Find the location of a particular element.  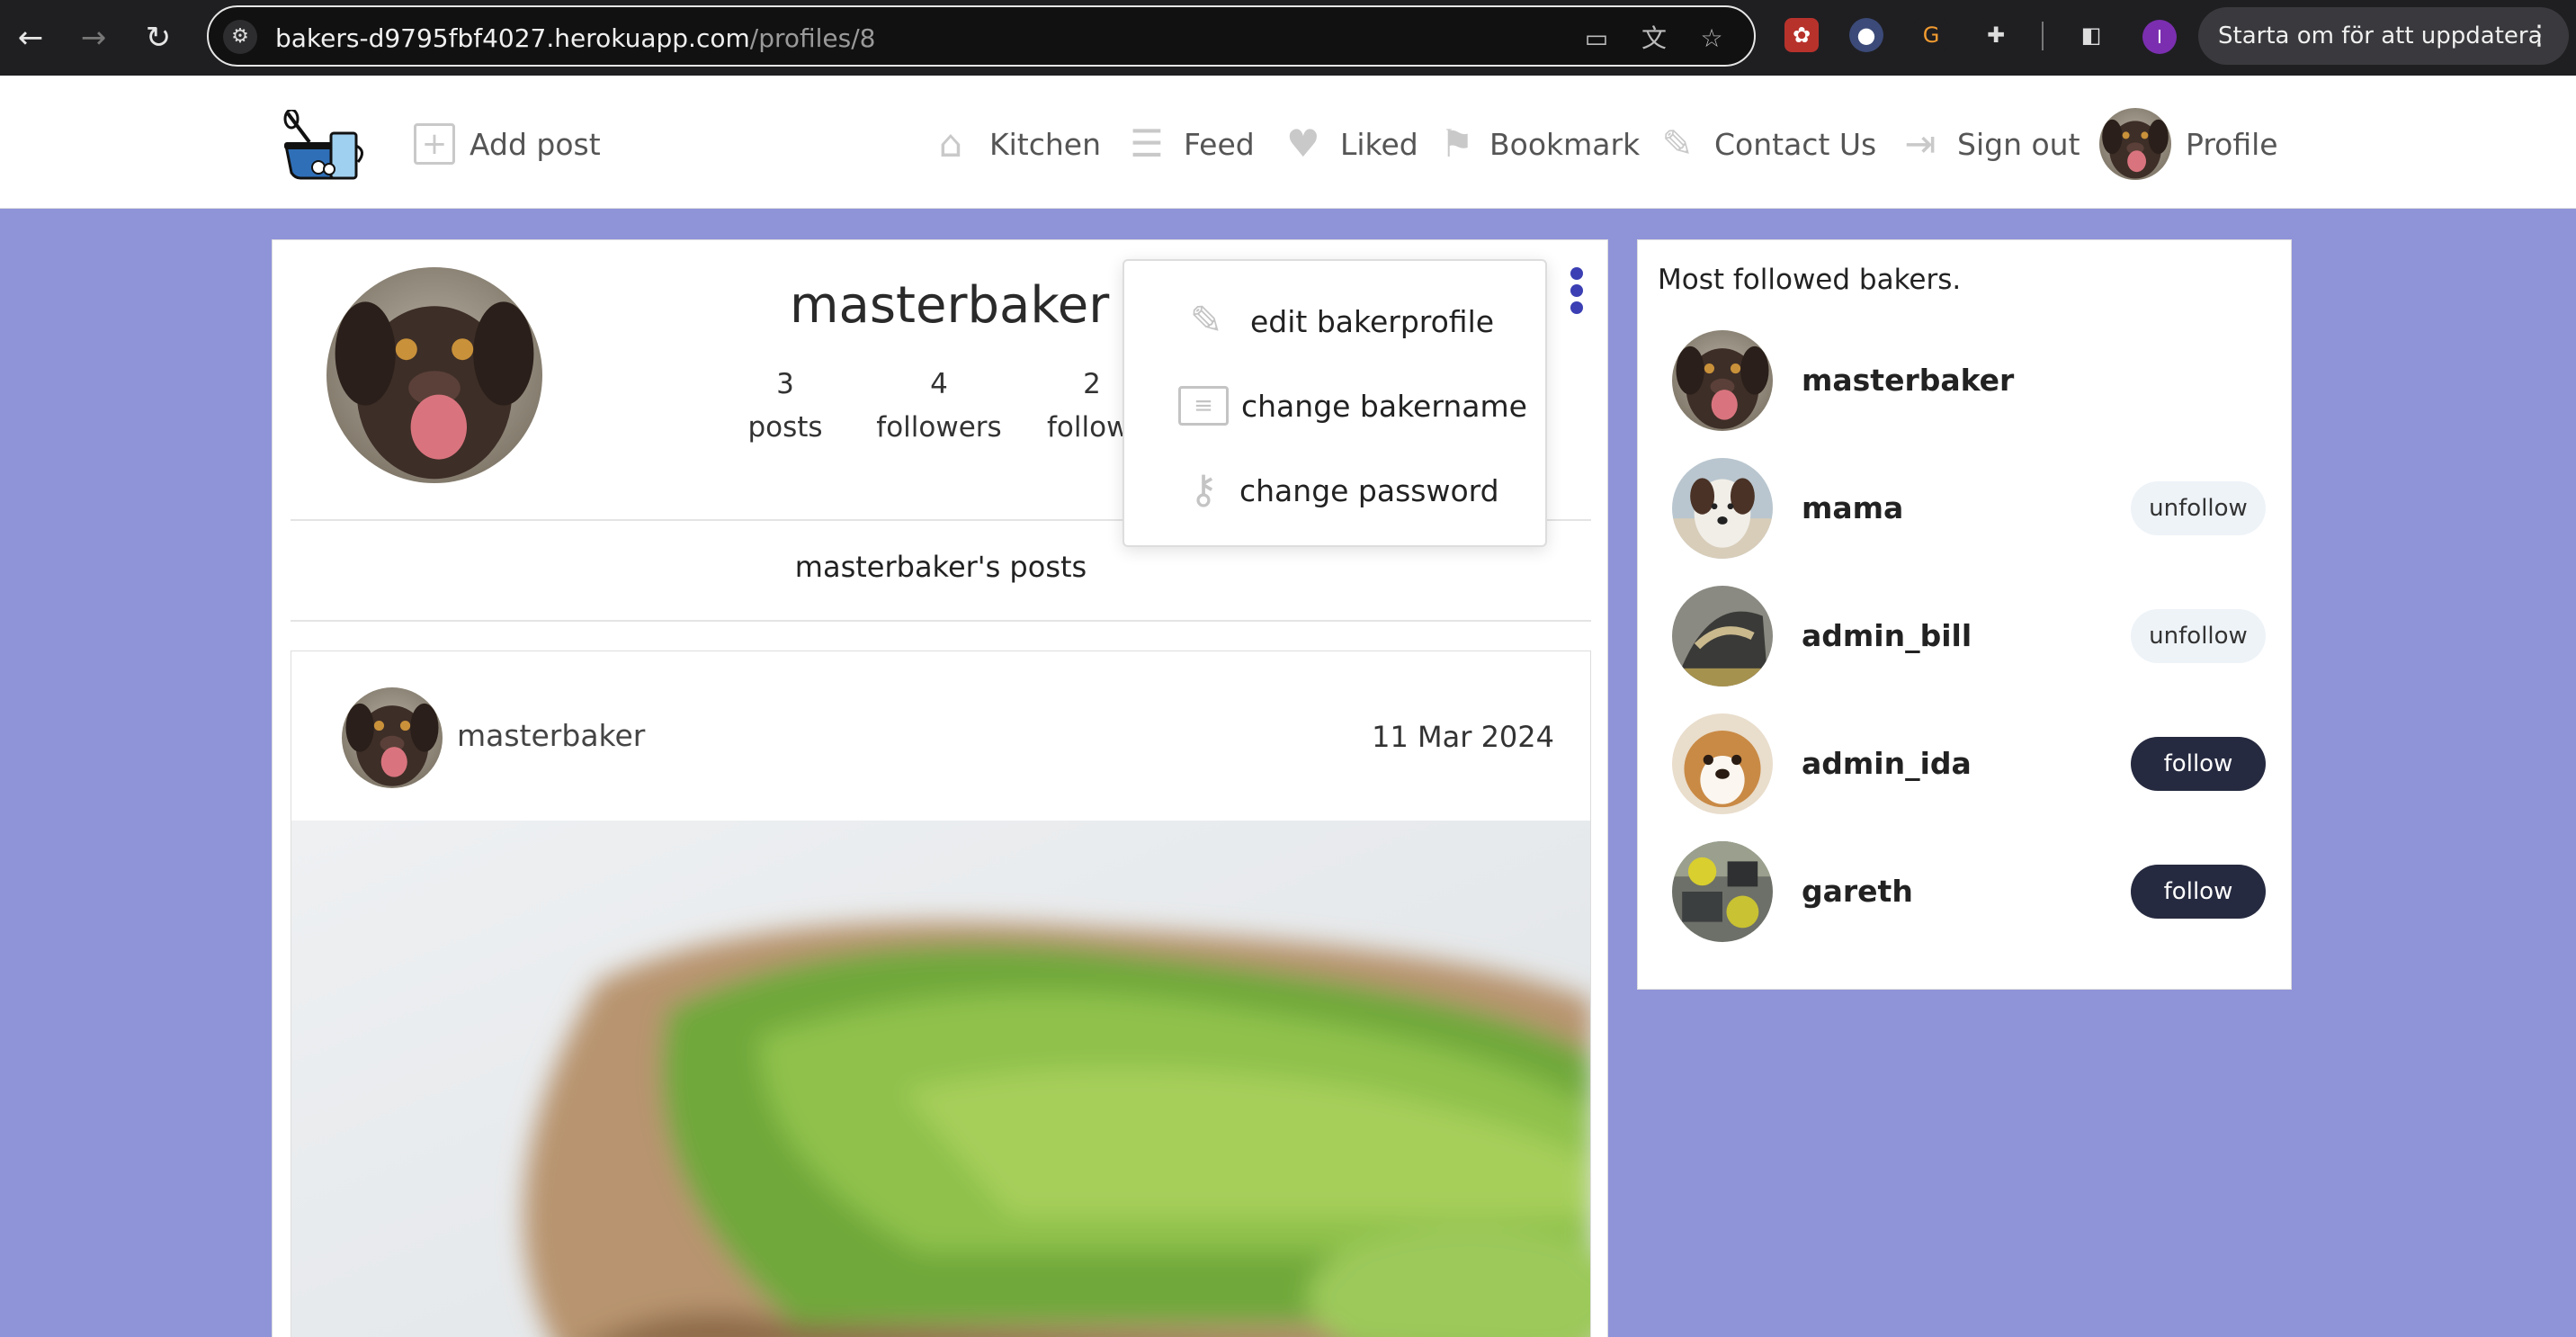

heart-icon: ♥ is located at coordinates (1303, 143).